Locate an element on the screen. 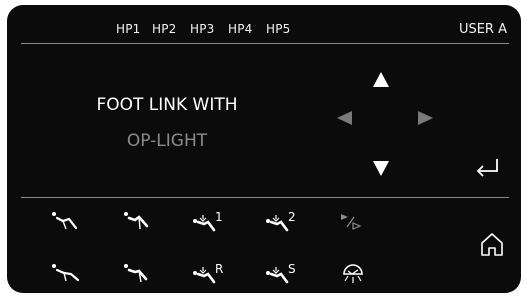 The width and height of the screenshot is (528, 296). program-label: 1 is located at coordinates (219, 217).